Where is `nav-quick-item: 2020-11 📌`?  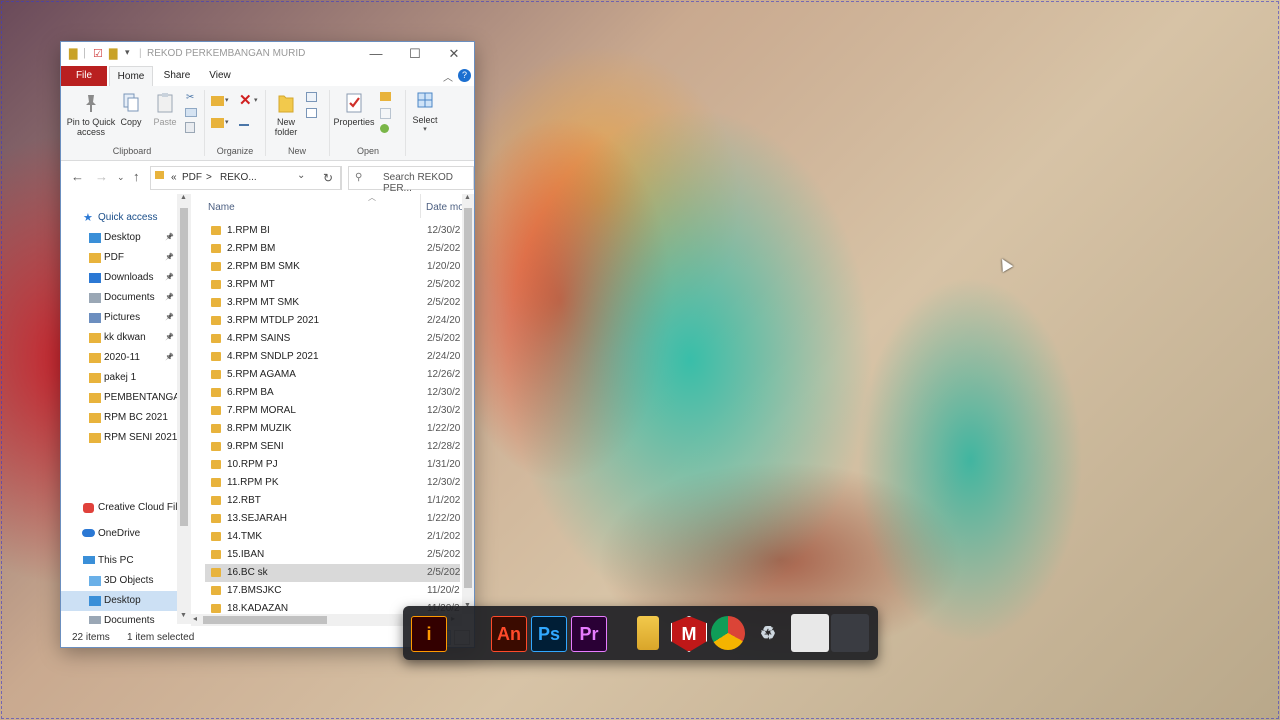
nav-quick-item: 2020-11 📌 is located at coordinates (119, 358).